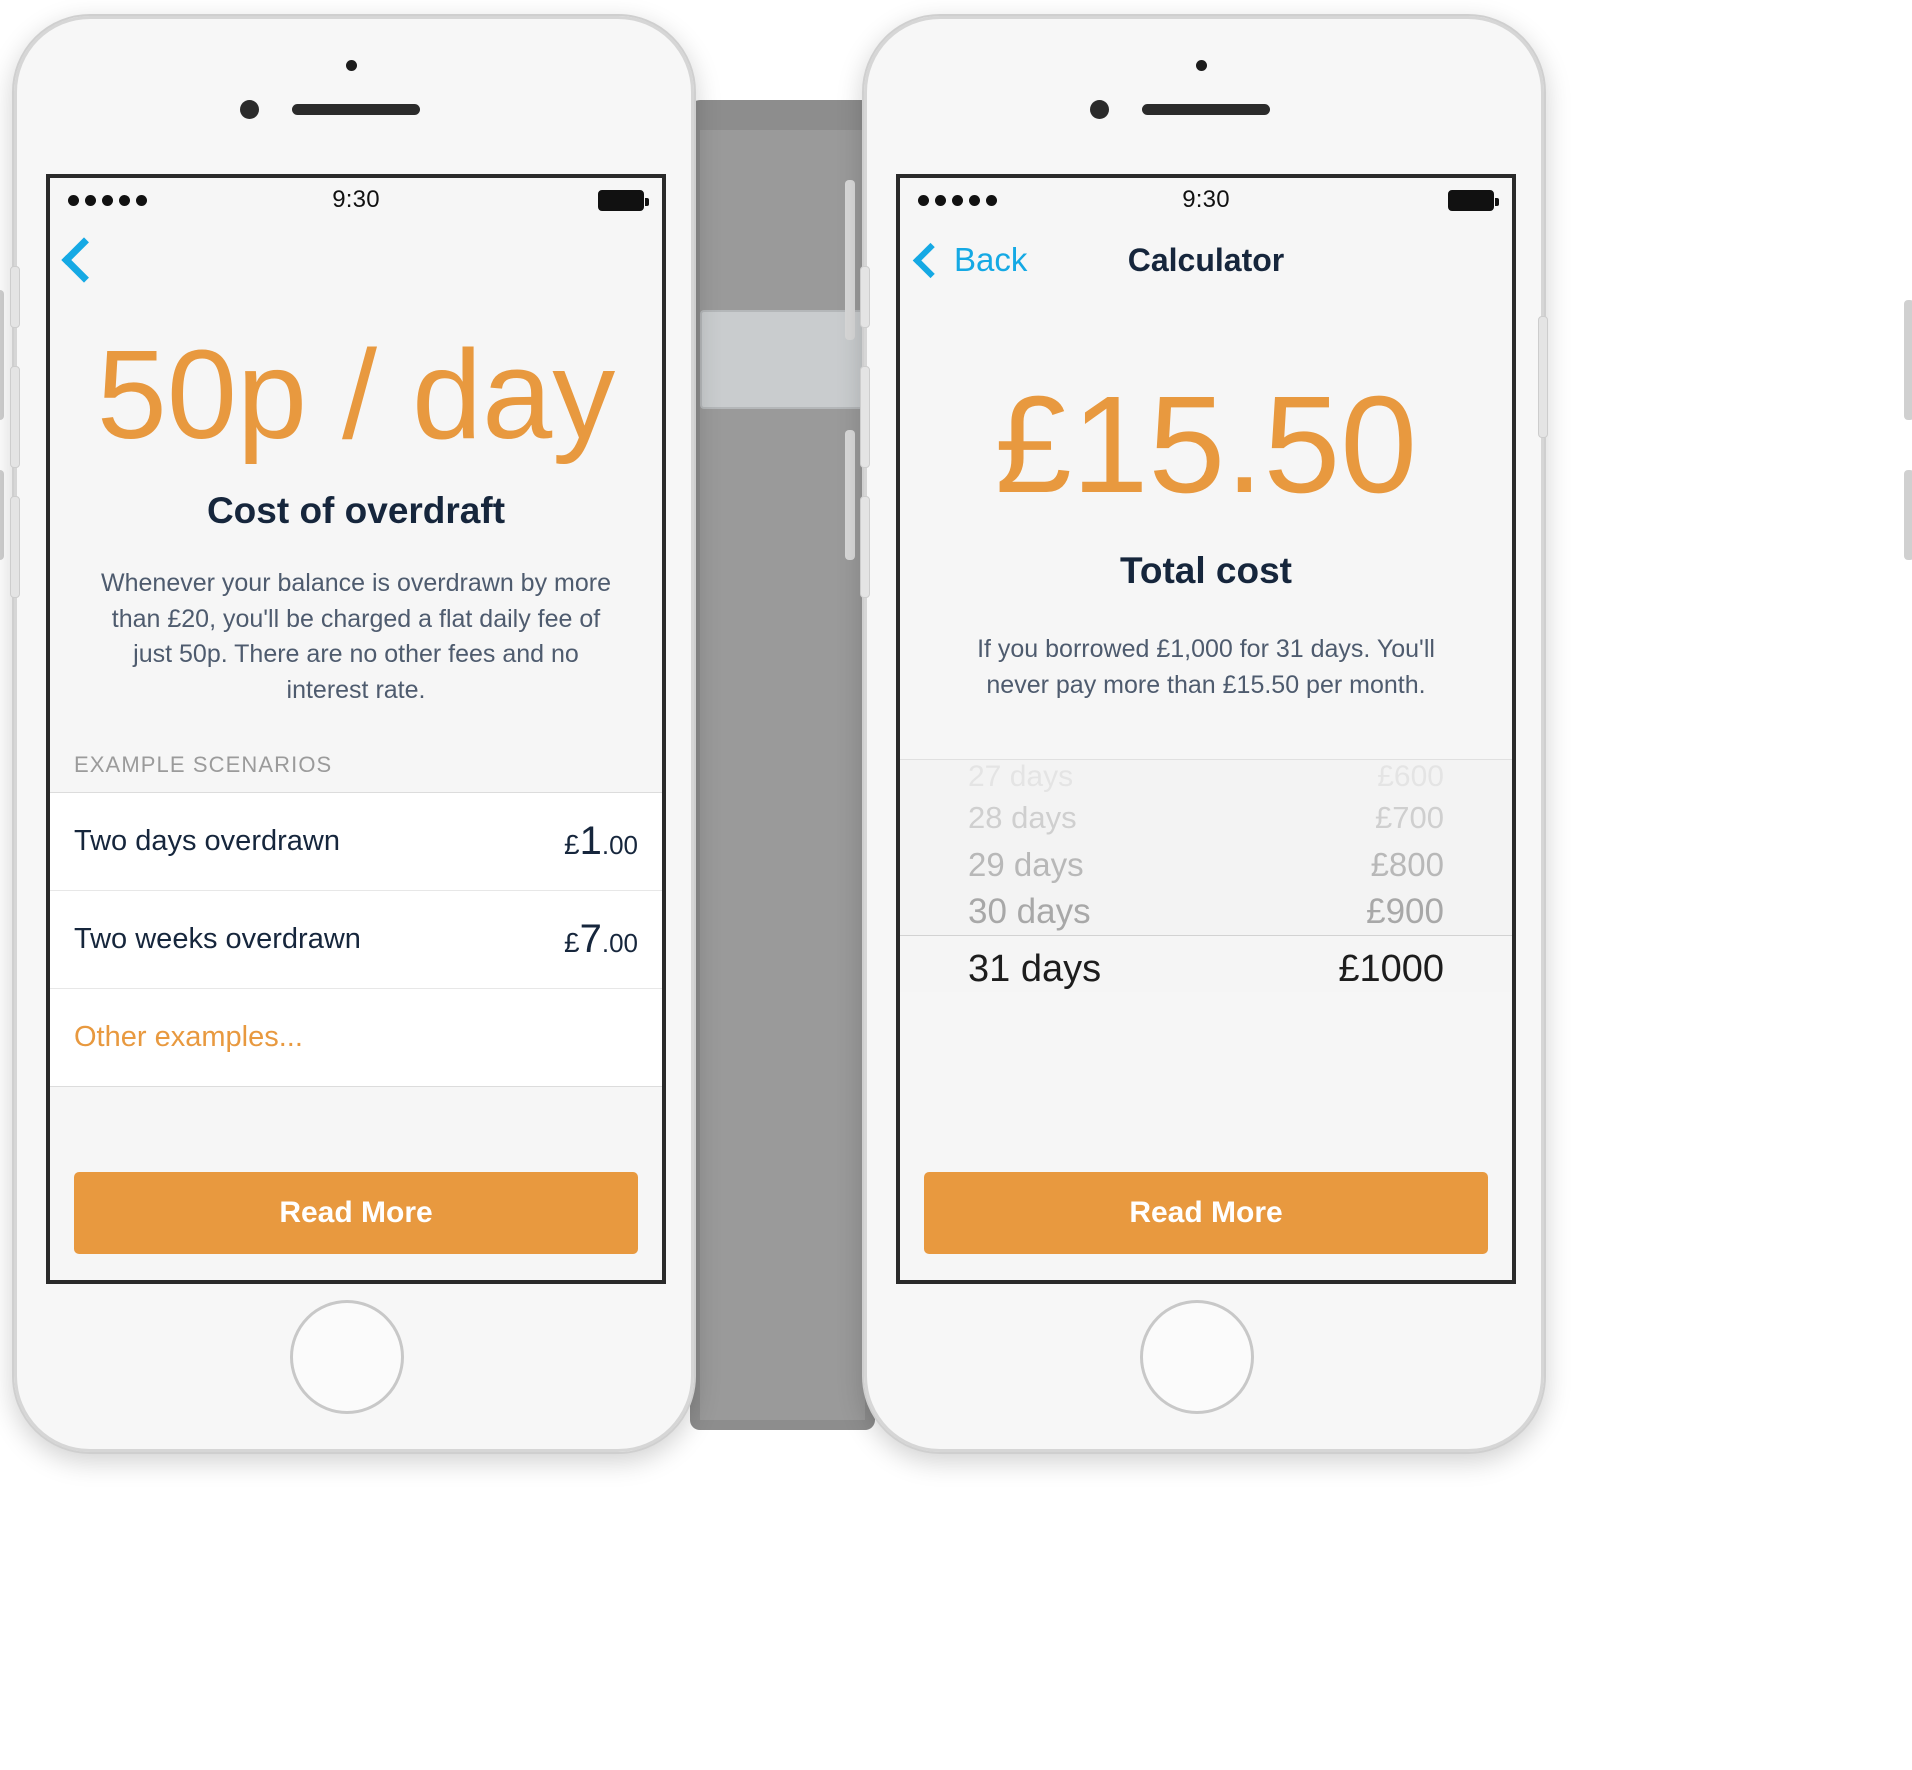  What do you see at coordinates (1410, 776) in the screenshot?
I see `picker-row-amount: £600` at bounding box center [1410, 776].